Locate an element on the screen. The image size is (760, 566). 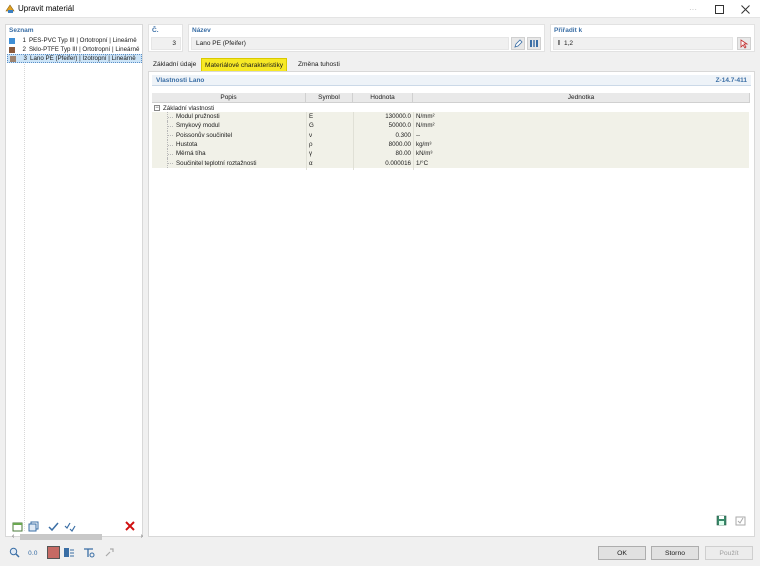
tab-material-characteristics: Materiálové charakteristiky is located at coordinates (244, 64).